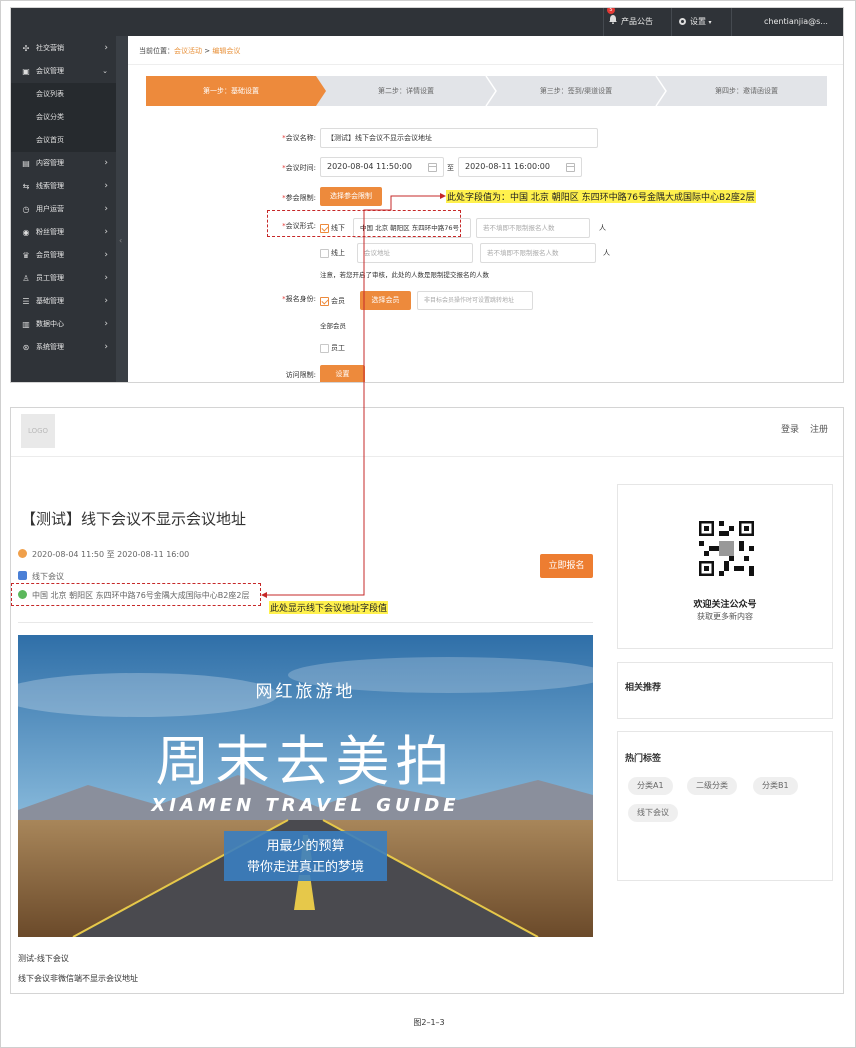 The width and height of the screenshot is (856, 1048). What do you see at coordinates (429, 1022) in the screenshot?
I see `figure-caption: 图2–1–3` at bounding box center [429, 1022].